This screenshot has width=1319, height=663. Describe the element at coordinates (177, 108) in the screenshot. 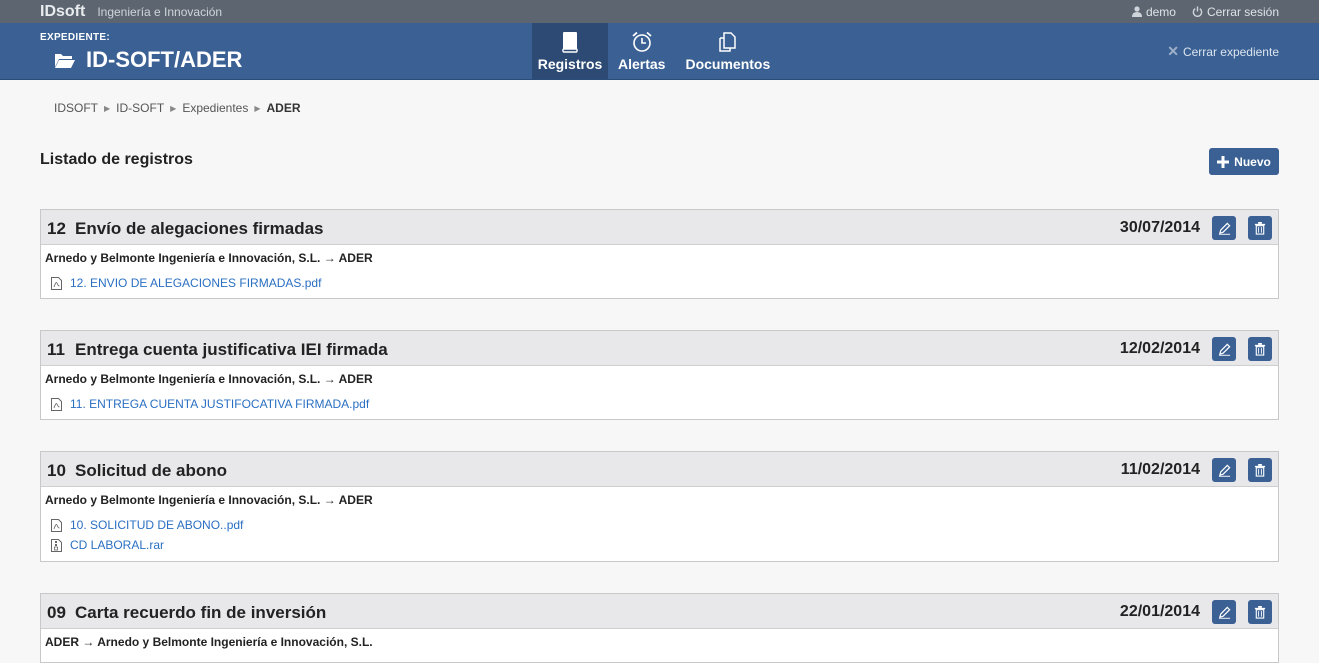

I see `breadcrumb: IDSOFT ▶ ID-SOFT ▶ Expedientes ▶ ADER` at that location.